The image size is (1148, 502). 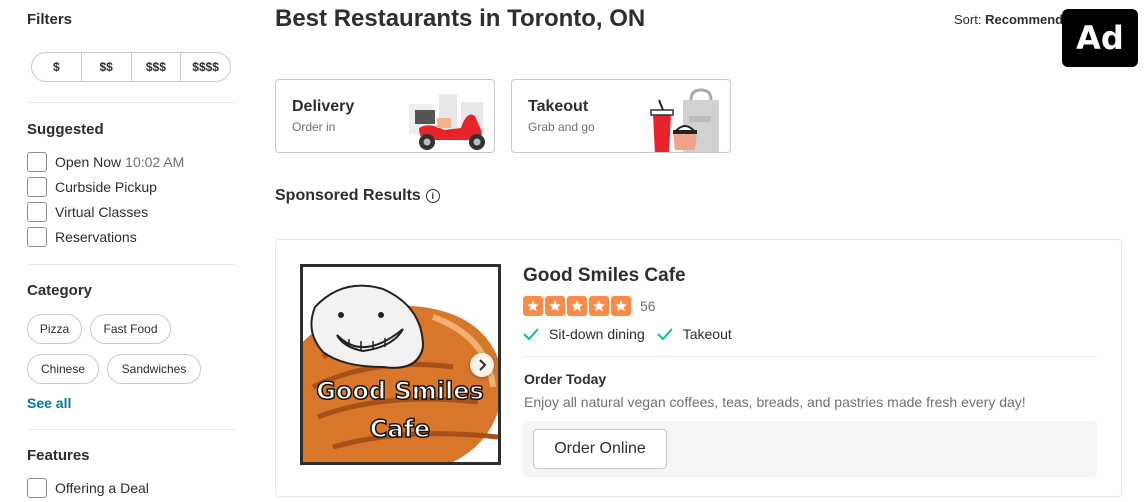 What do you see at coordinates (58, 455) in the screenshot?
I see `features-title: Features` at bounding box center [58, 455].